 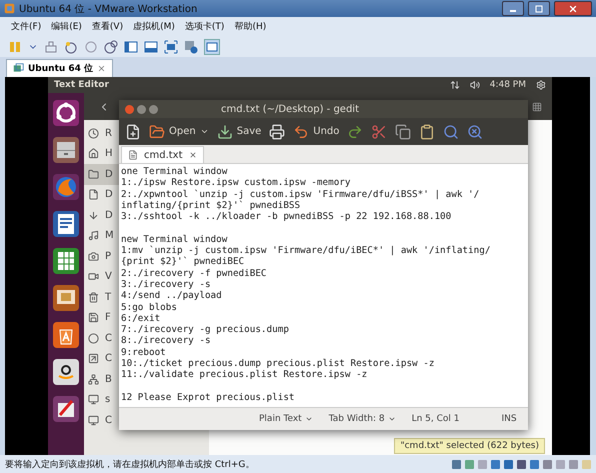 What do you see at coordinates (509, 419) in the screenshot?
I see `status-text: INS` at bounding box center [509, 419].